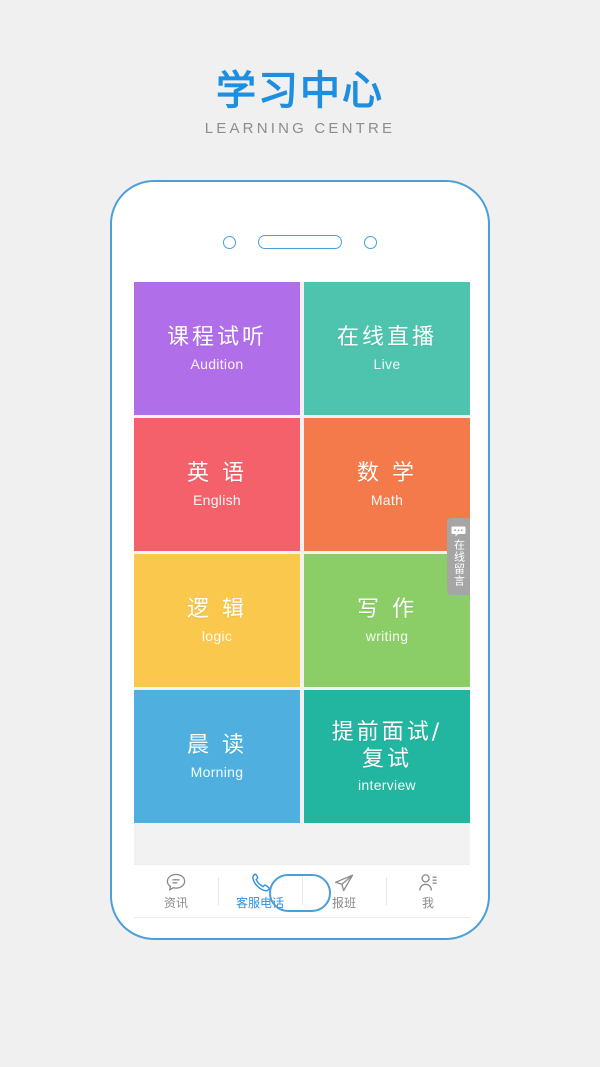 The width and height of the screenshot is (600, 1067). What do you see at coordinates (427, 902) in the screenshot?
I see `nav-item-label: 我` at bounding box center [427, 902].